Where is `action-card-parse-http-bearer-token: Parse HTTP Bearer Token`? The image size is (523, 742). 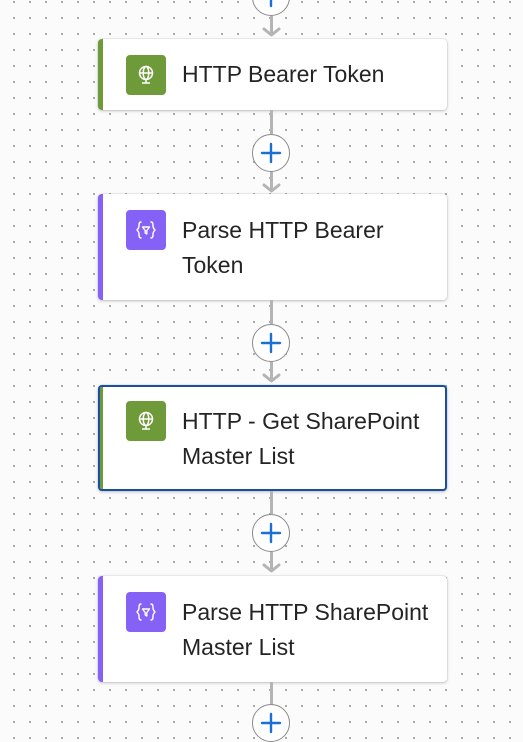
action-card-parse-http-bearer-token: Parse HTTP Bearer Token is located at coordinates (272, 247).